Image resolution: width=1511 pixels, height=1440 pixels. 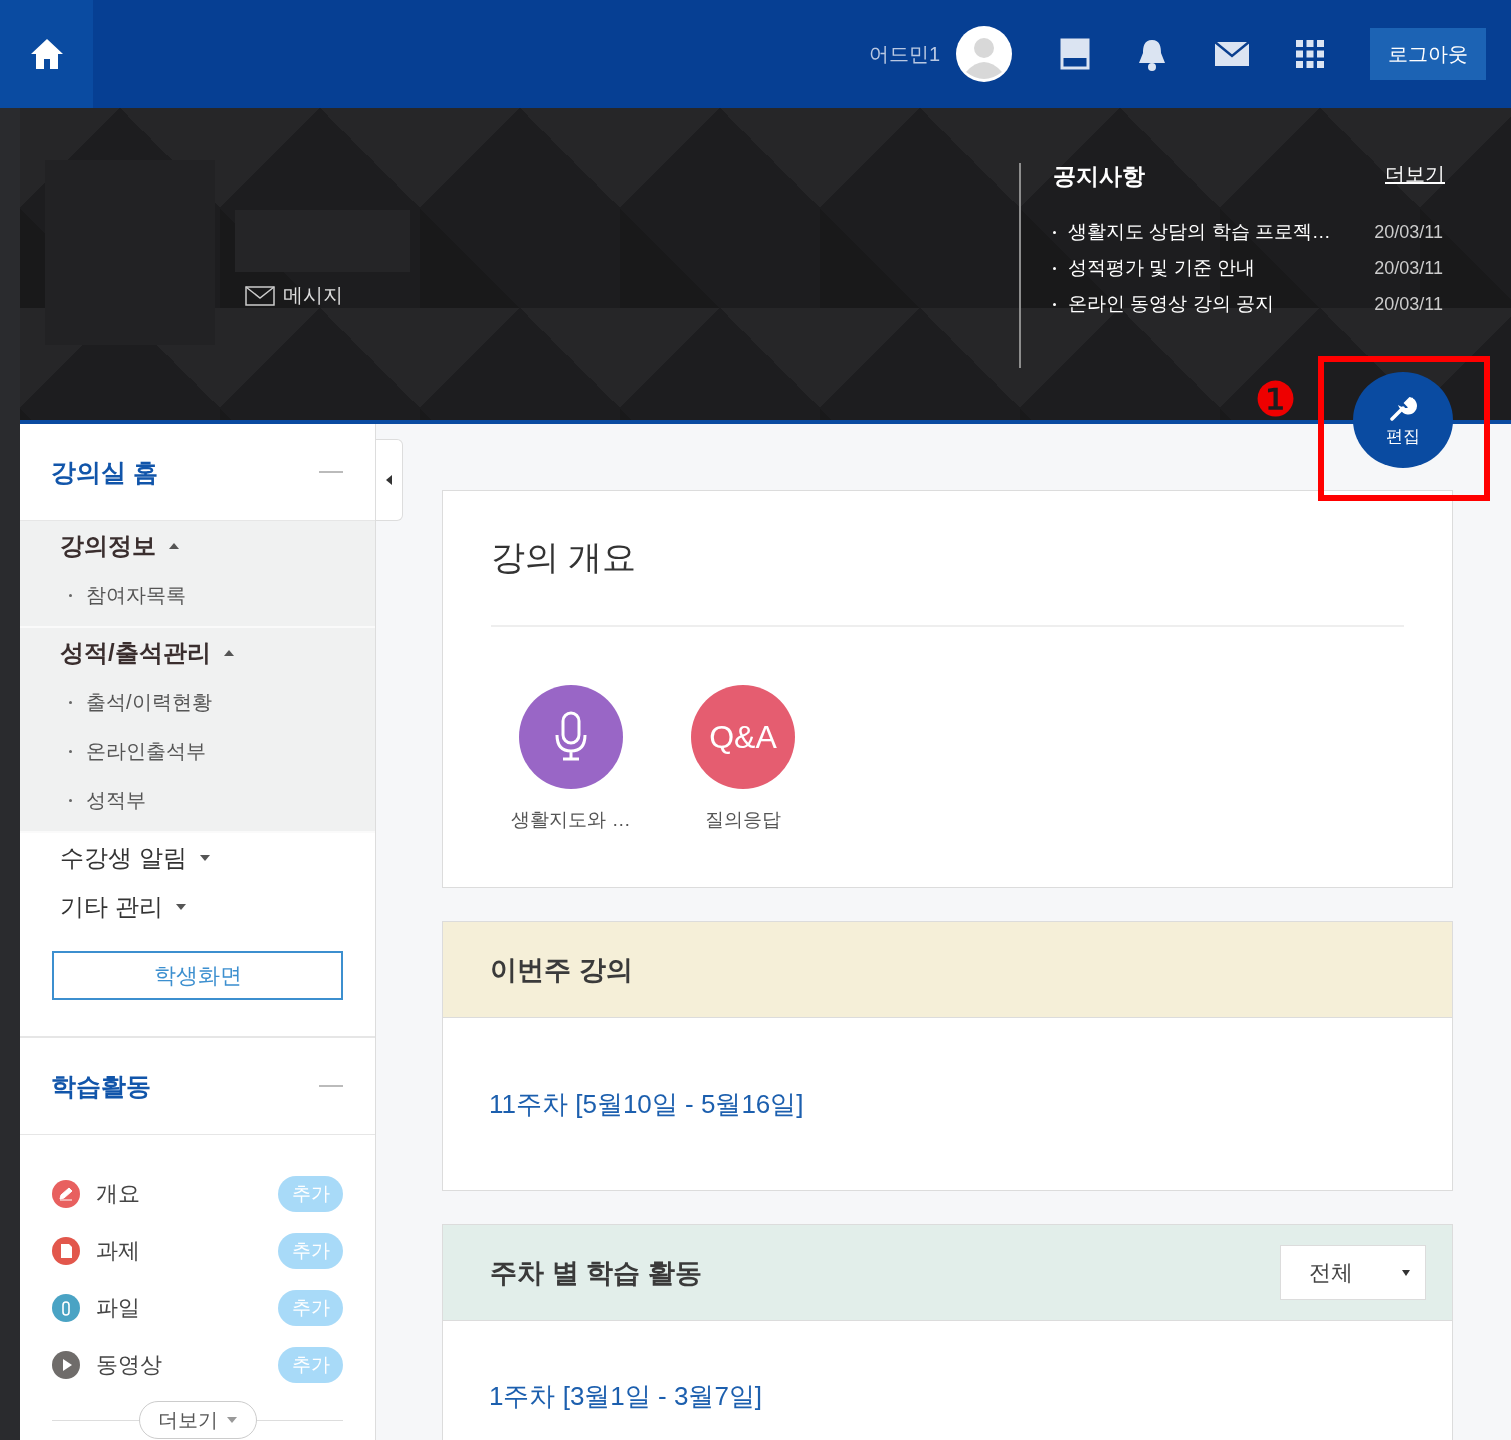 I want to click on week-link: 11주차 [5월10일 - 5월16일], so click(x=646, y=1104).